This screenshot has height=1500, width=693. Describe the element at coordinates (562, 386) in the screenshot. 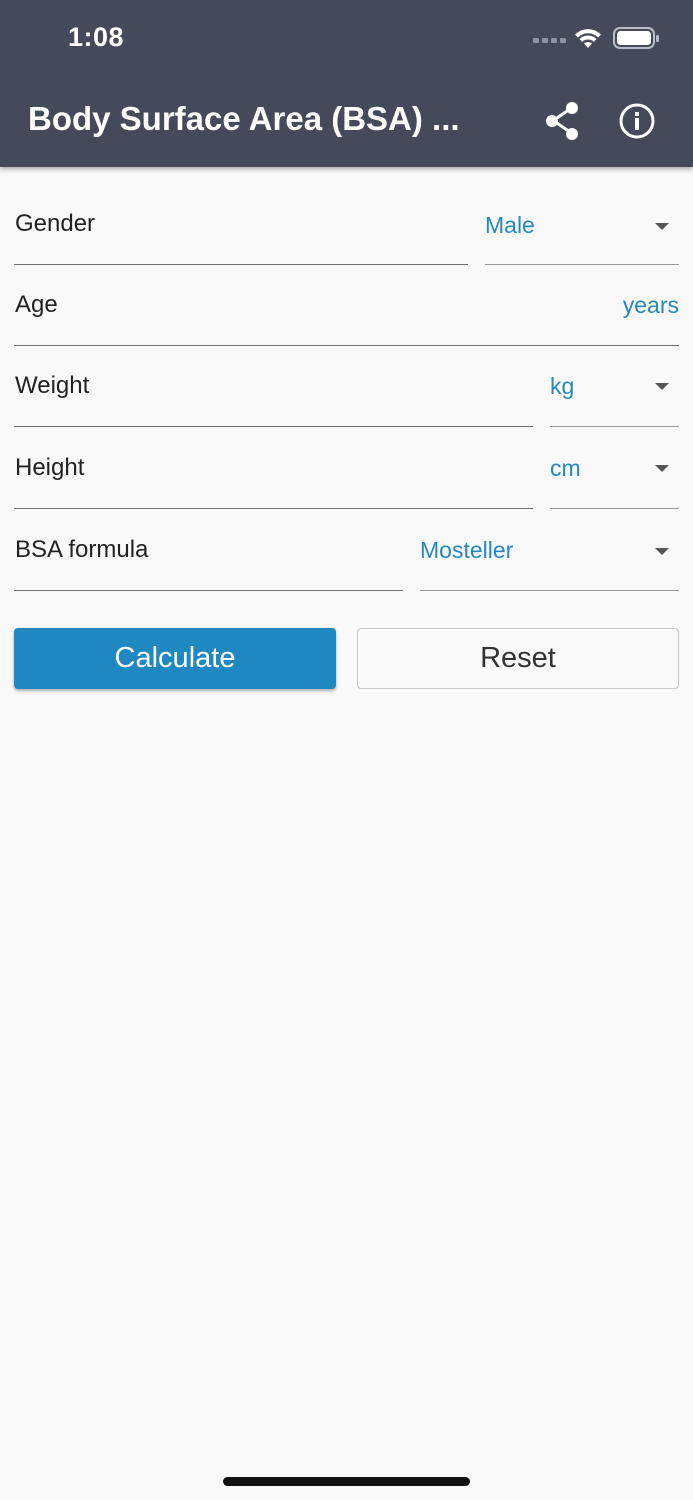

I see `weight-unit-value: kg` at that location.